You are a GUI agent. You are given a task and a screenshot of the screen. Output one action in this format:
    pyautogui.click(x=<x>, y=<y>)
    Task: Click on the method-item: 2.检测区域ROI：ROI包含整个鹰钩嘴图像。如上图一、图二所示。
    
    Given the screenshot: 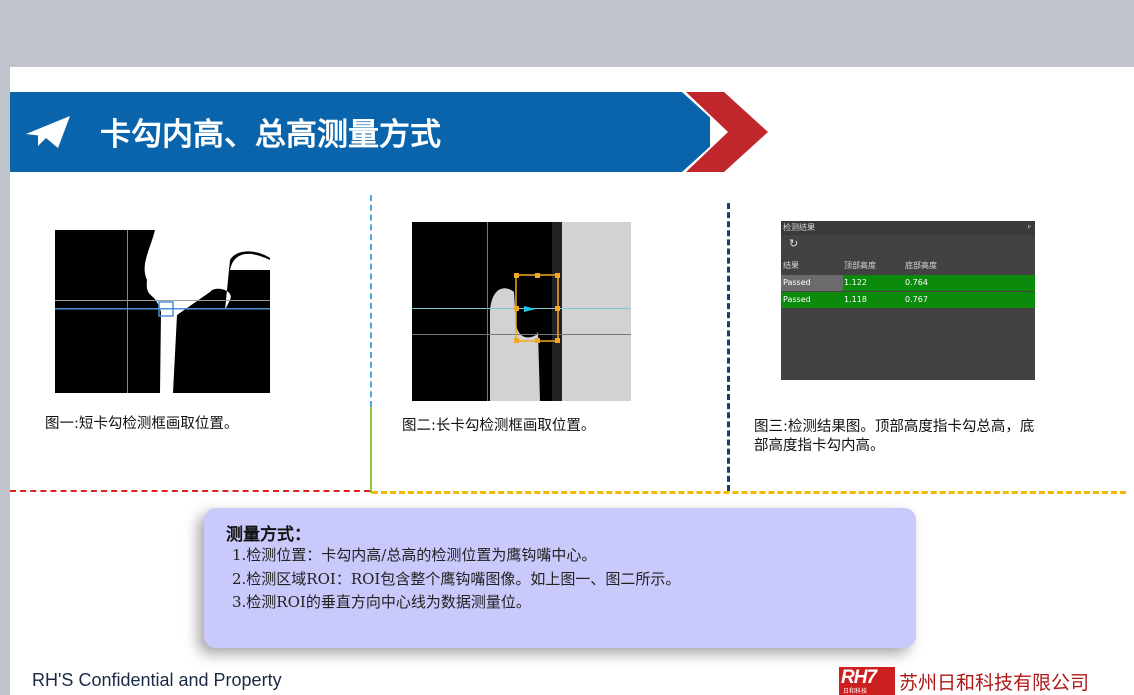 What is the action you would take?
    pyautogui.click(x=456, y=578)
    